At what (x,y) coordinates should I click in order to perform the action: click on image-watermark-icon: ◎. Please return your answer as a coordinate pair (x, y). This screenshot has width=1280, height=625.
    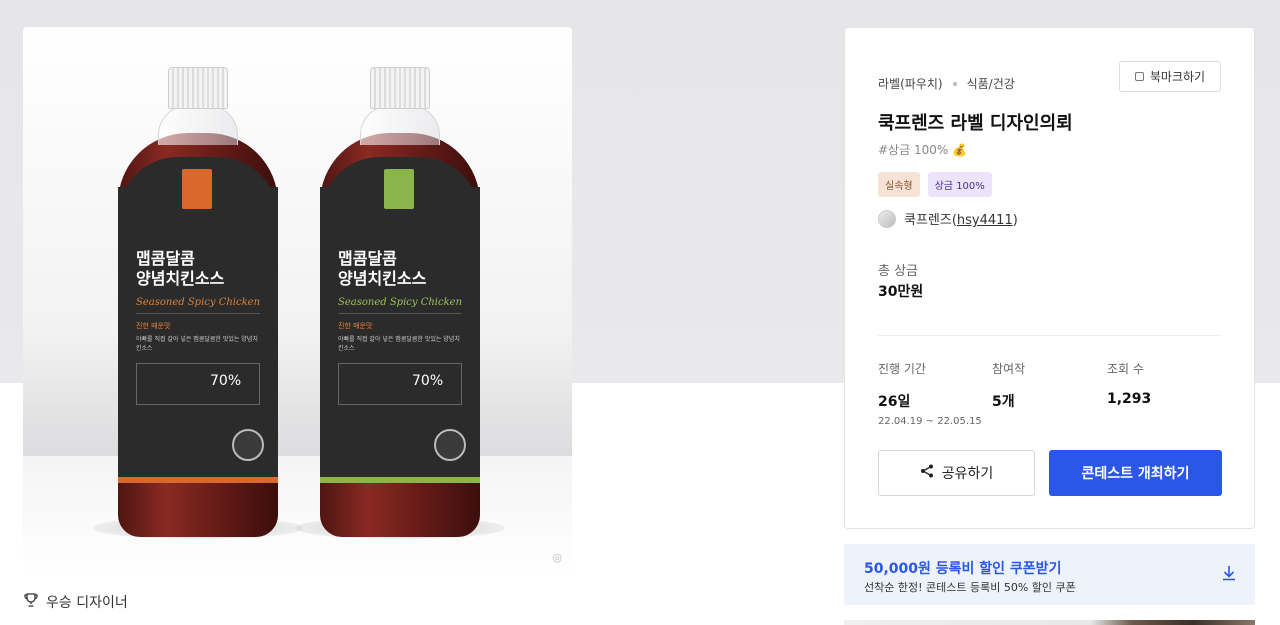
    Looking at the image, I should click on (557, 557).